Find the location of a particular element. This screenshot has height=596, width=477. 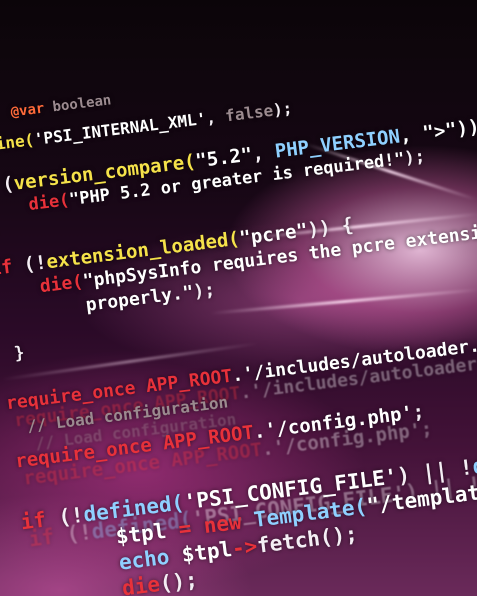

code-token: boolean is located at coordinates (78, 104).